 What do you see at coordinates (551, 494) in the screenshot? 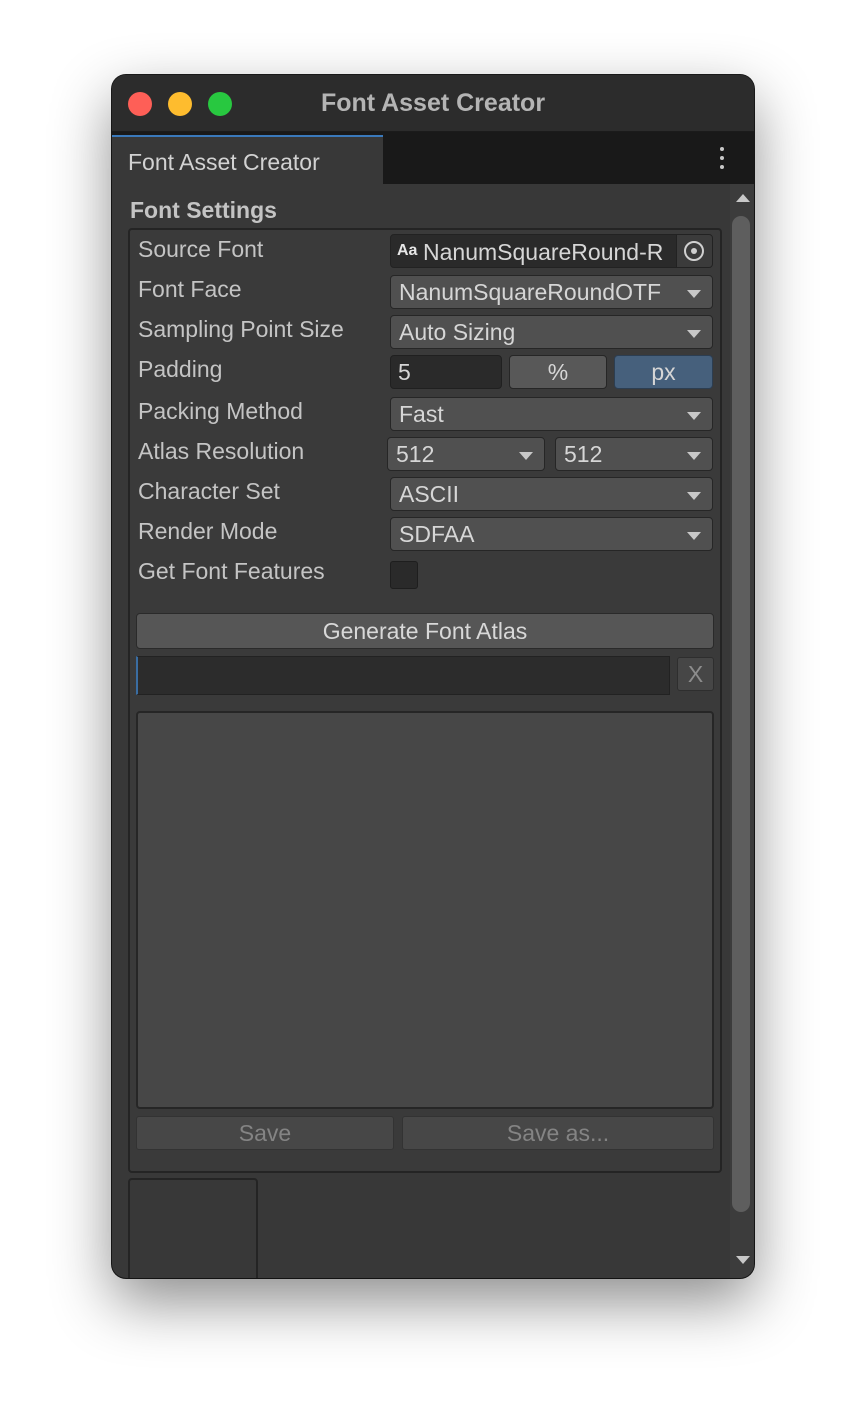
I see `character-set-dropdown: ASCII` at bounding box center [551, 494].